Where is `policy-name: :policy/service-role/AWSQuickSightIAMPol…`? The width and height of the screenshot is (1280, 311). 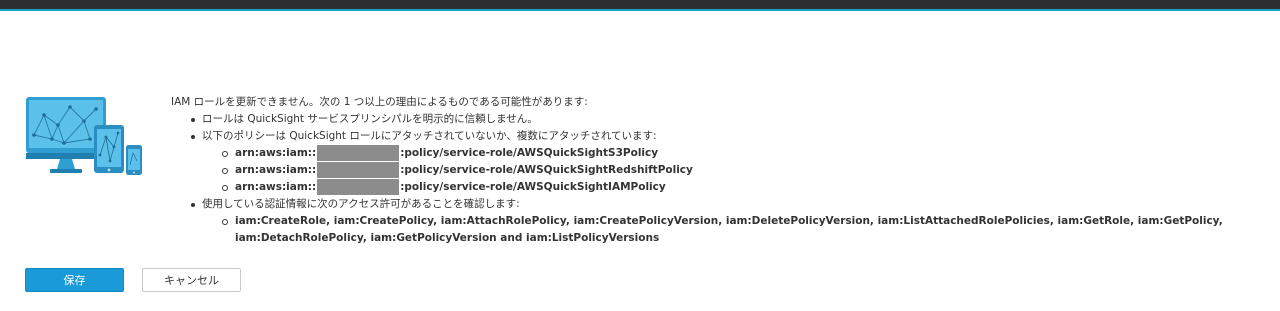 policy-name: :policy/service-role/AWSQuickSightIAMPol… is located at coordinates (533, 187).